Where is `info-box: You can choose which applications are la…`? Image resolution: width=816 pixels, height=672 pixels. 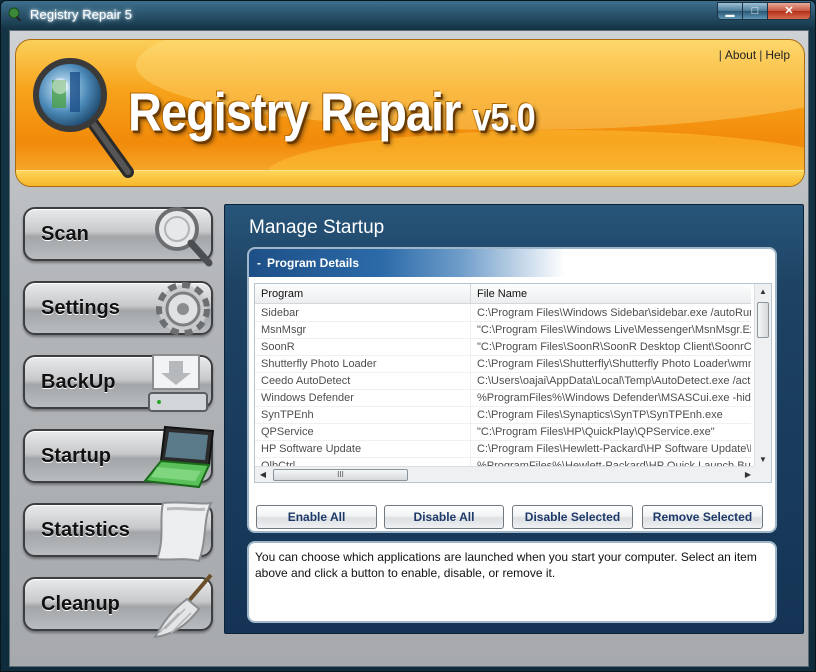
info-box: You can choose which applications are la… is located at coordinates (512, 582).